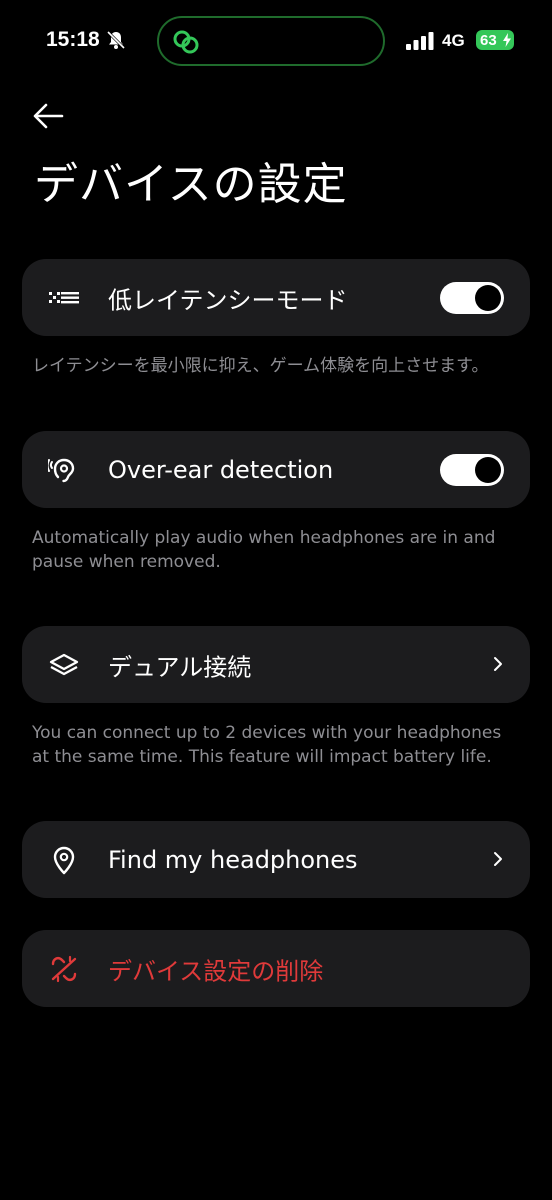  Describe the element at coordinates (64, 298) in the screenshot. I see `latency-icon` at that location.